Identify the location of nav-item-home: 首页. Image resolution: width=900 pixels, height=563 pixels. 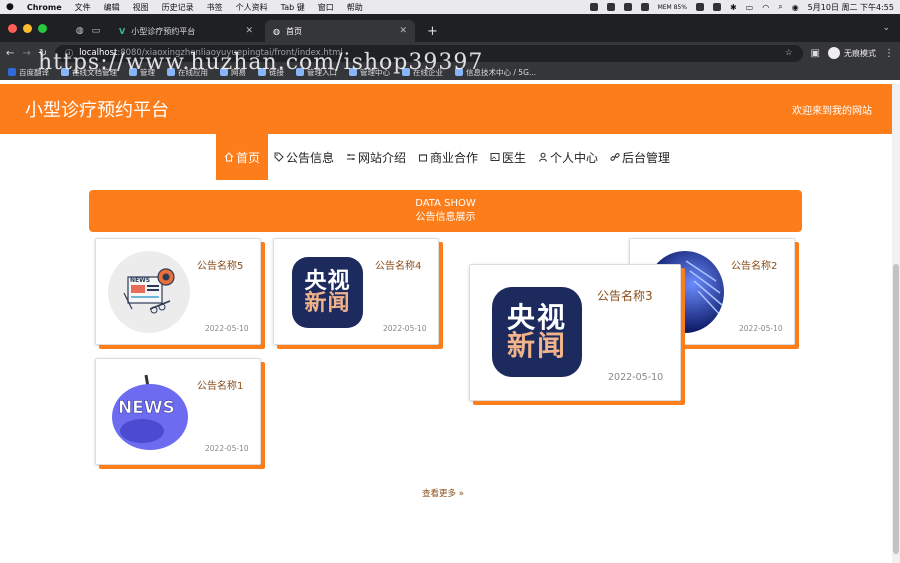
(241, 157).